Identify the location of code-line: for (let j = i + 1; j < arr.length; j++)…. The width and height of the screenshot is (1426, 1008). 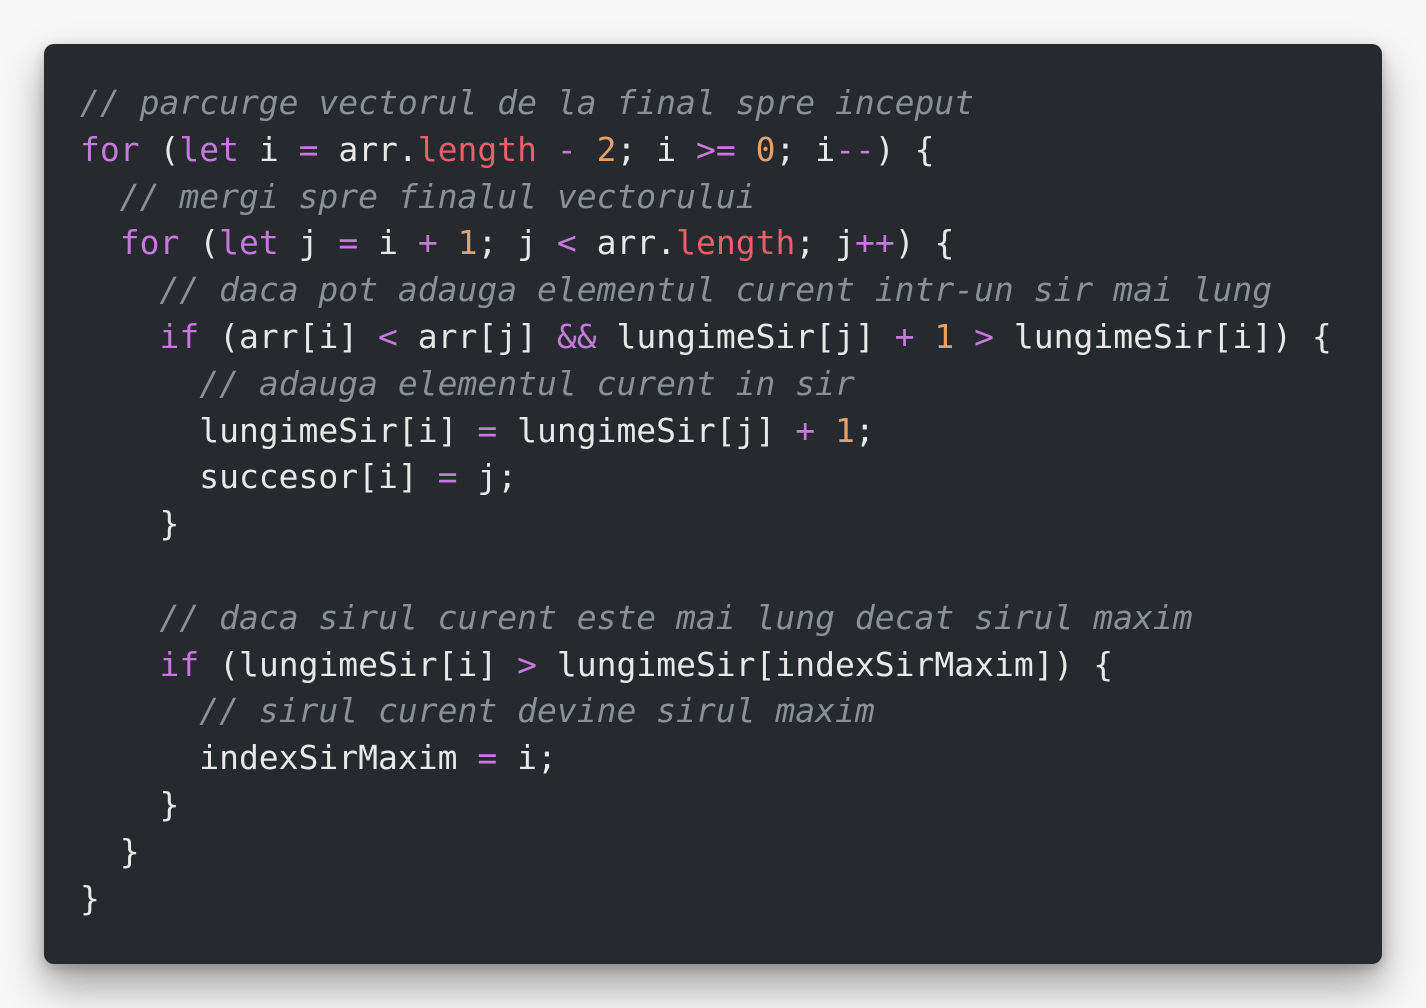
(706, 243).